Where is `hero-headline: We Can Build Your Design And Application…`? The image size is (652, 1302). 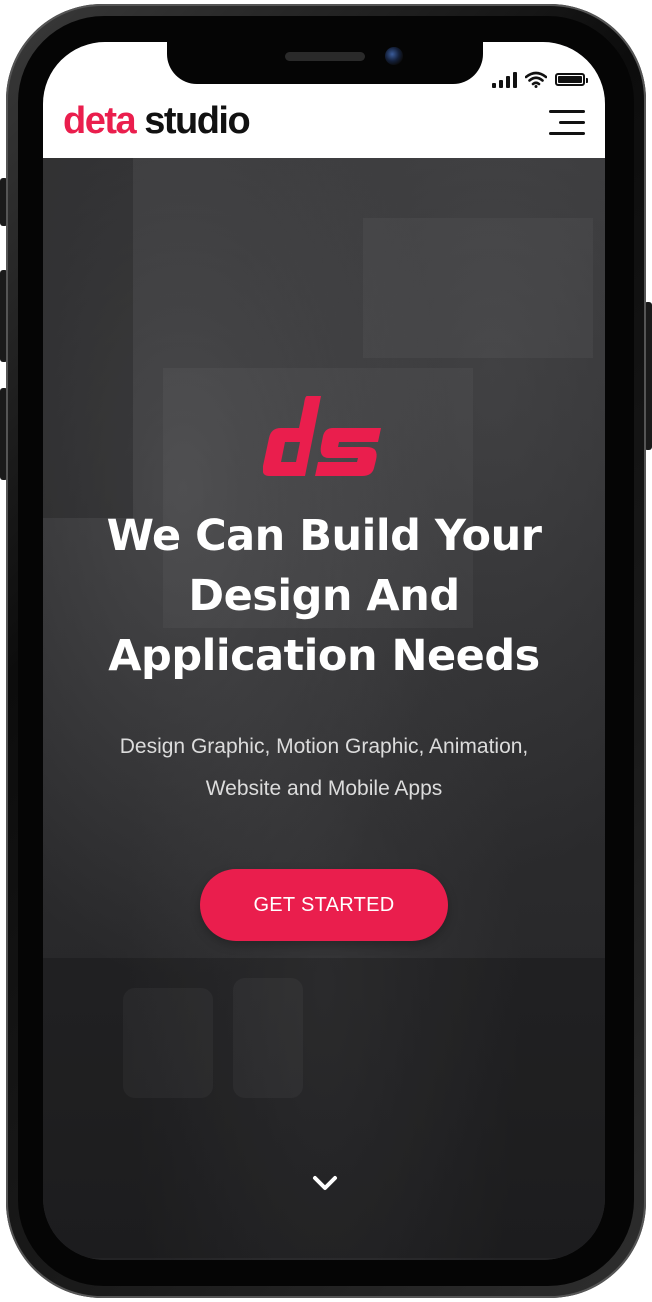 hero-headline: We Can Build Your Design And Application… is located at coordinates (324, 596).